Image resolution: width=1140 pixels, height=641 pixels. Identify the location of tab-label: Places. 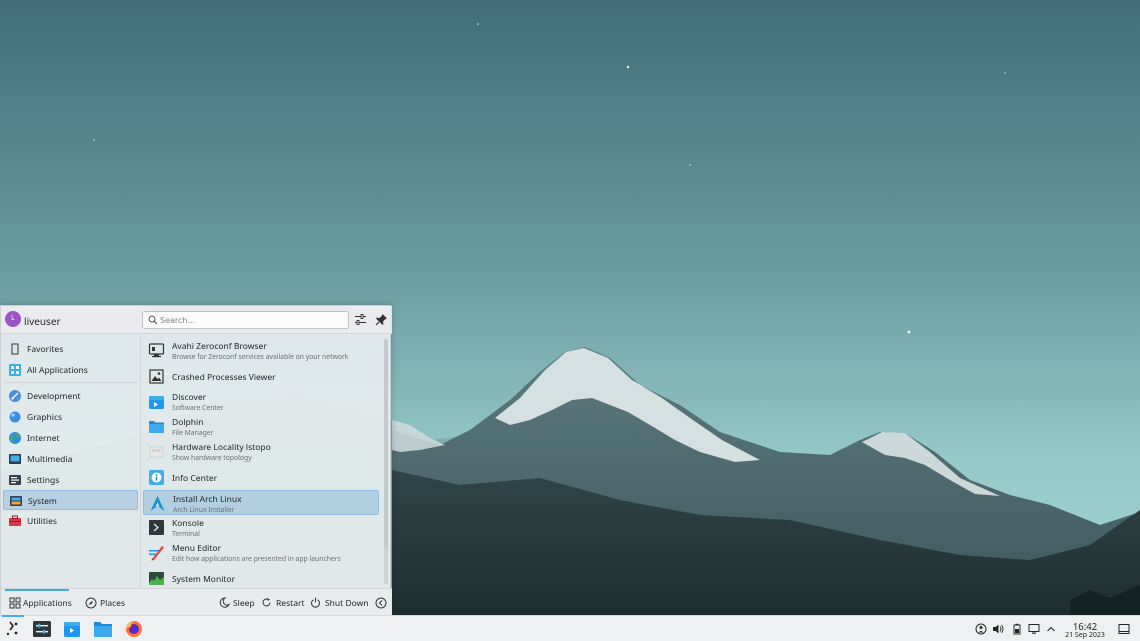
(113, 603).